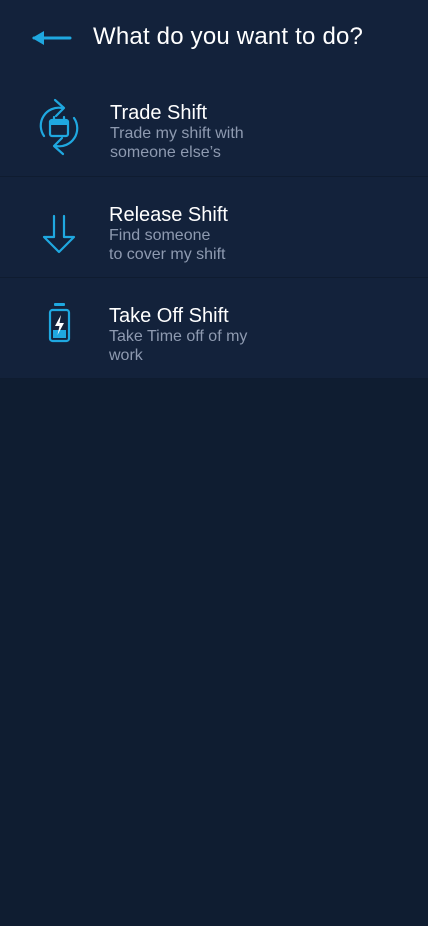 This screenshot has width=428, height=926. Describe the element at coordinates (59, 127) in the screenshot. I see `swap-calendar-icon` at that location.